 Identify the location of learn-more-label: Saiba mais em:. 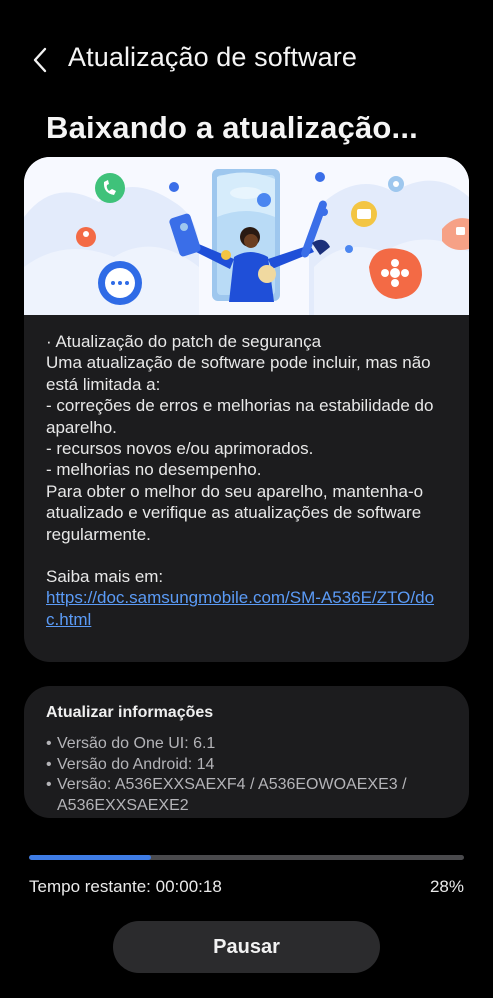
(105, 577).